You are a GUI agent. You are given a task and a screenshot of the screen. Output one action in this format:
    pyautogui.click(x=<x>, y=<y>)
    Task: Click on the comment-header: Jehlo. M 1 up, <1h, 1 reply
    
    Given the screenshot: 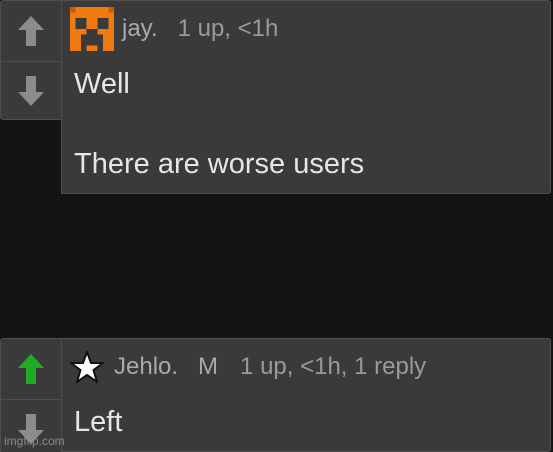 What is the action you would take?
    pyautogui.click(x=248, y=367)
    